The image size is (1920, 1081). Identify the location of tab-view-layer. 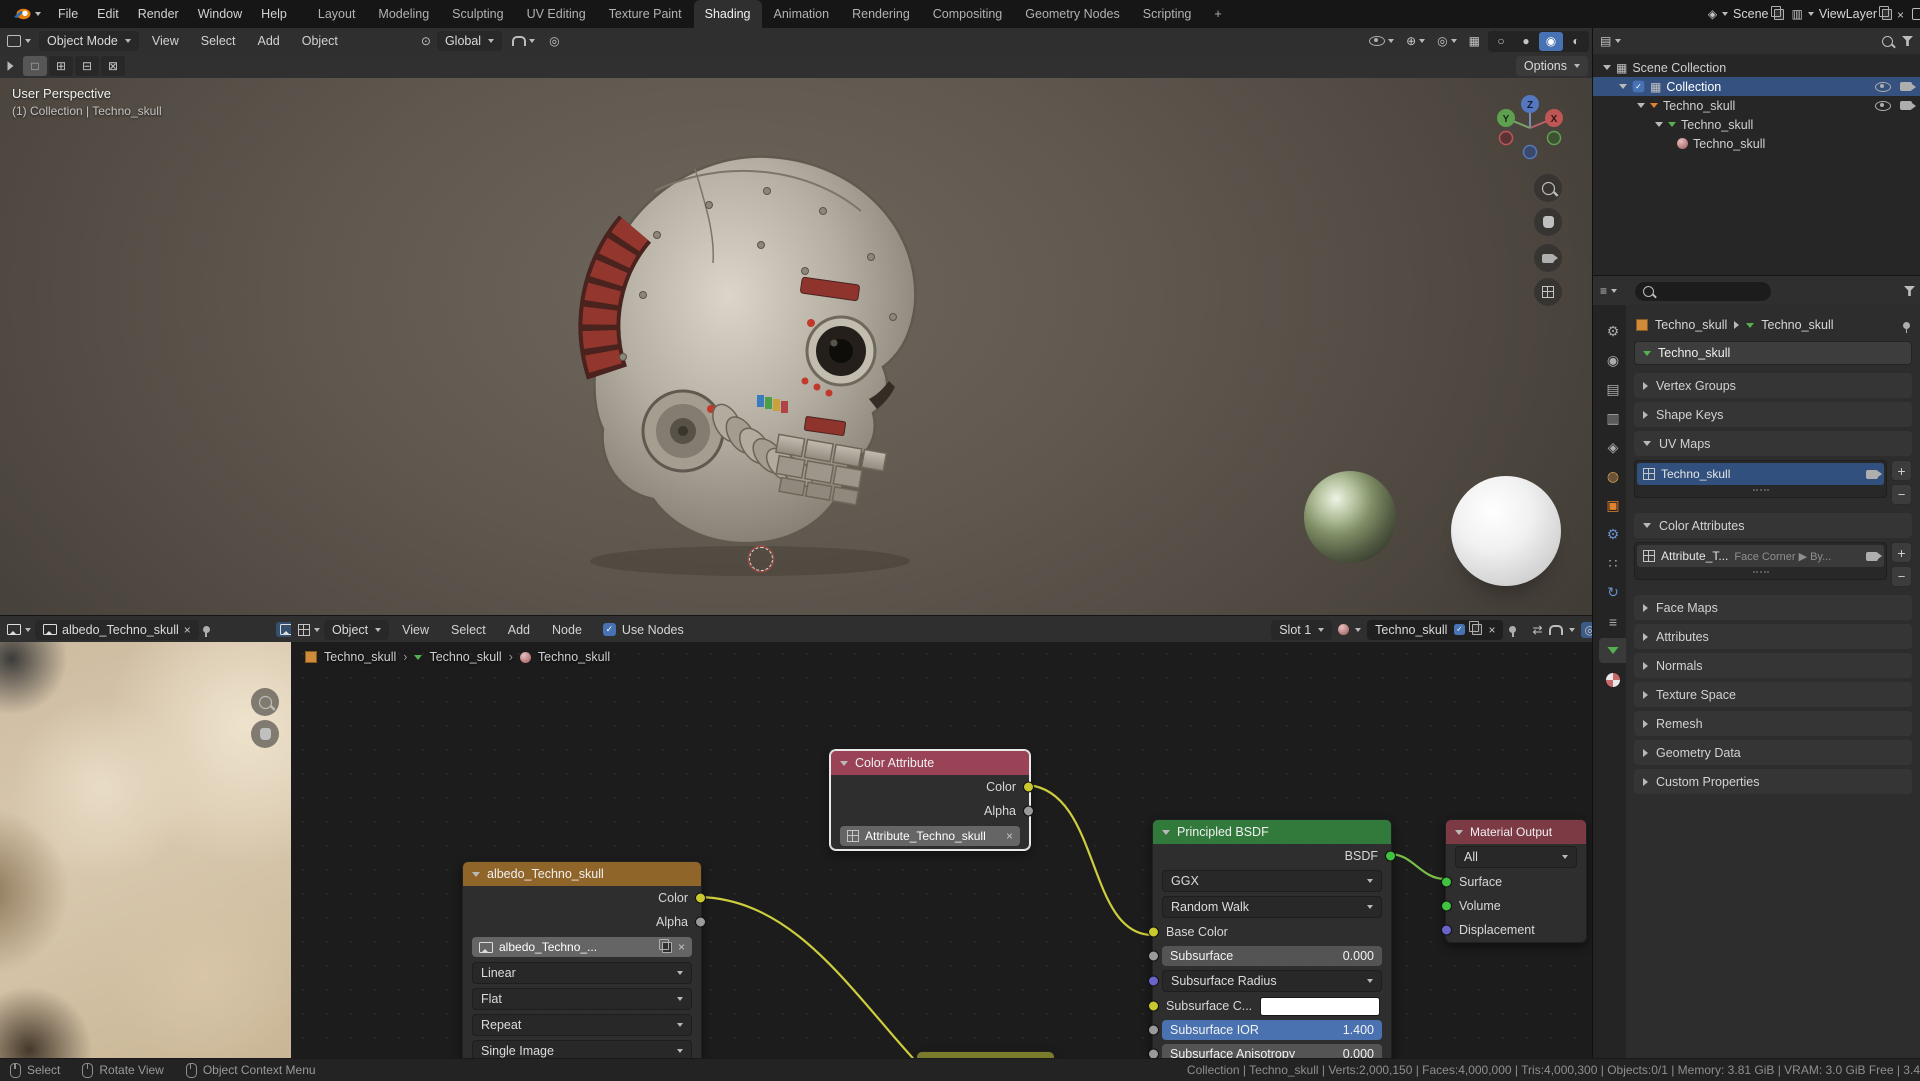
(1613, 418).